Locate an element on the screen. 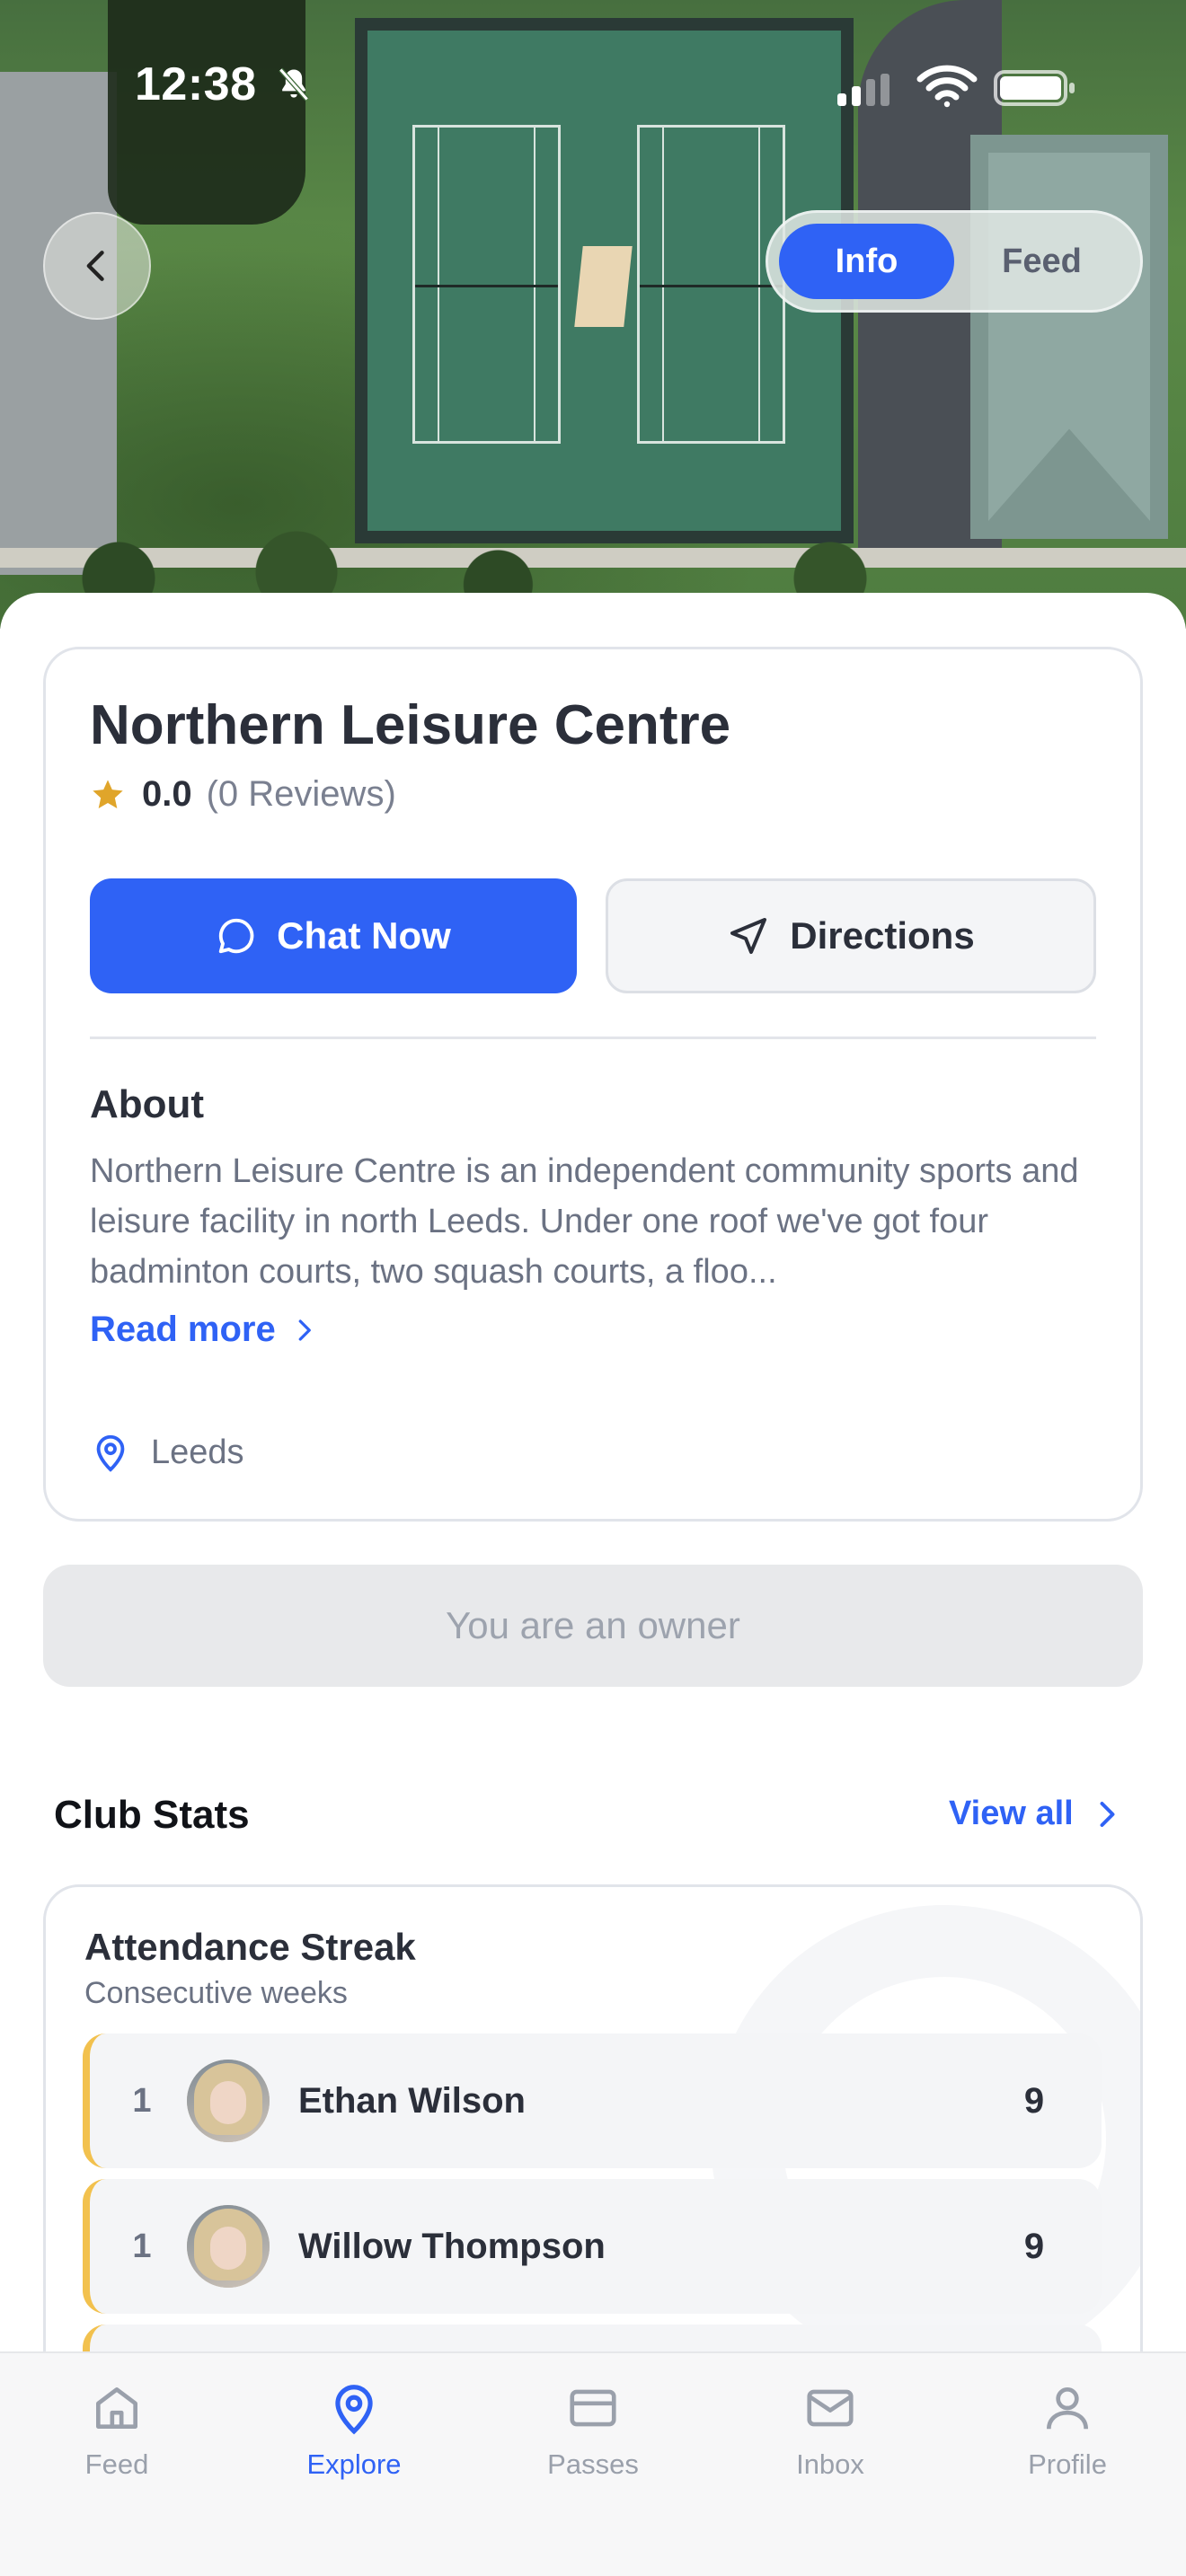 This screenshot has width=1186, height=2576. hero-court-right is located at coordinates (711, 284).